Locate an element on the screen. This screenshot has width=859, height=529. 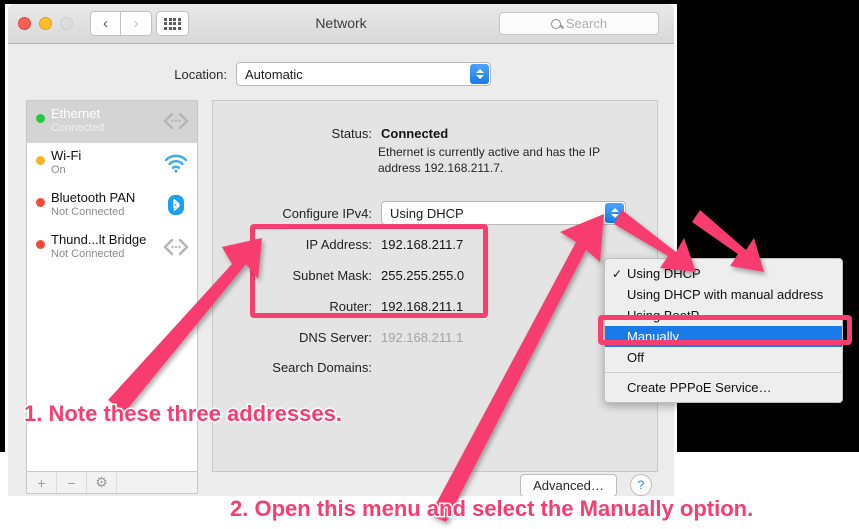
location-value: Automatic is located at coordinates (274, 74).